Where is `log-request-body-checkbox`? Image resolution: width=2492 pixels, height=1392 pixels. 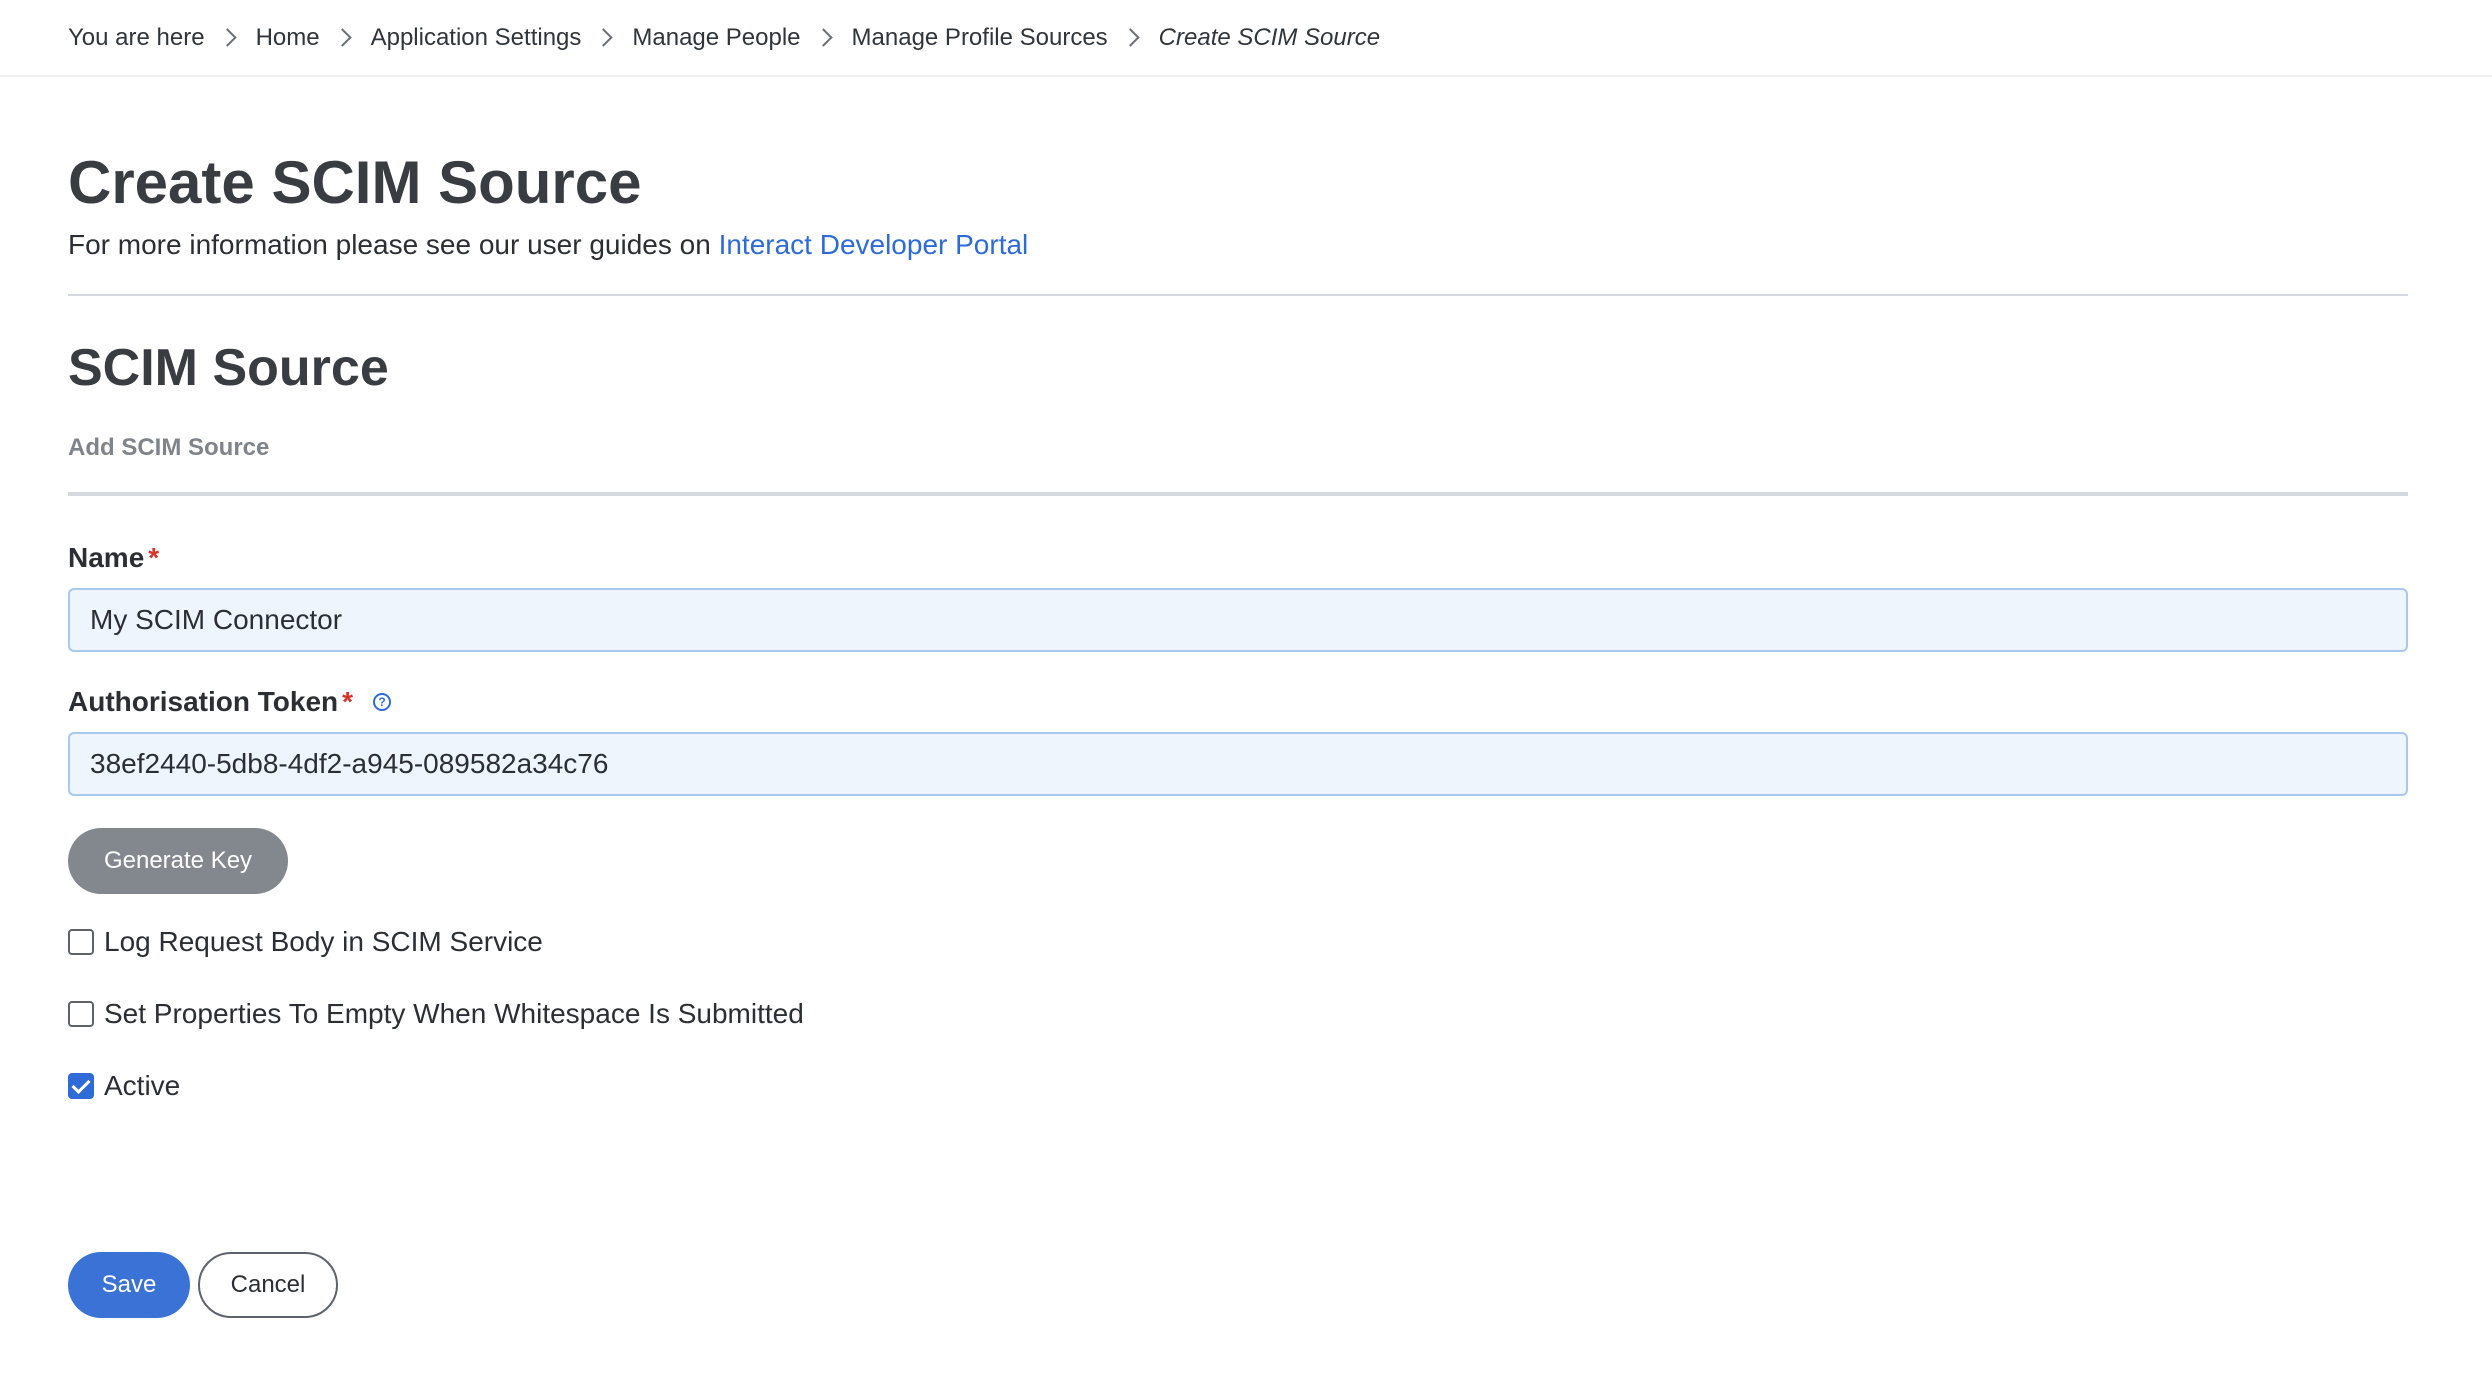
log-request-body-checkbox is located at coordinates (81, 942).